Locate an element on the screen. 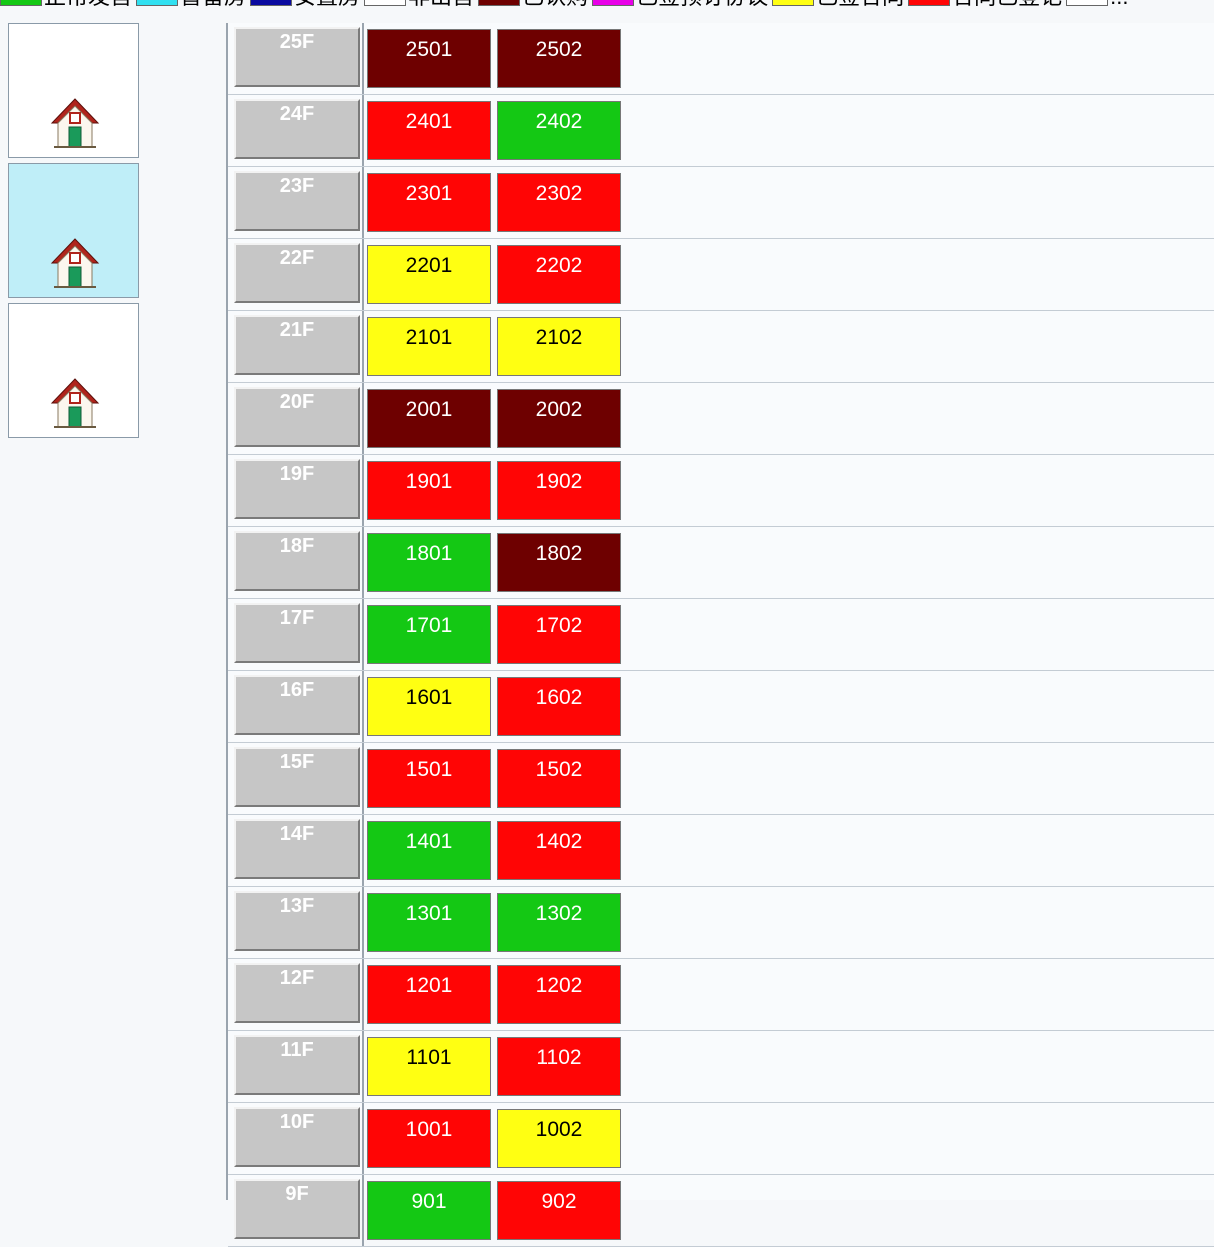  unit-cell: 2001 is located at coordinates (429, 418).